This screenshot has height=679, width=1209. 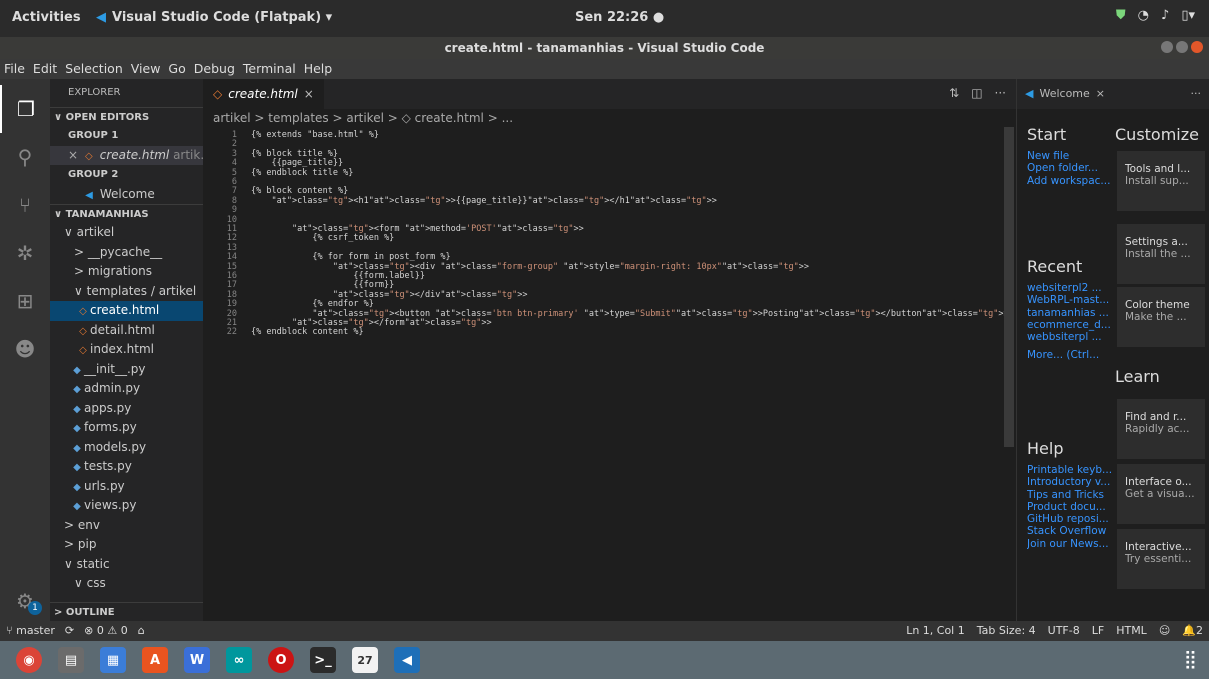 What do you see at coordinates (307, 332) in the screenshot?
I see `code-line: {% endblock content %}` at bounding box center [307, 332].